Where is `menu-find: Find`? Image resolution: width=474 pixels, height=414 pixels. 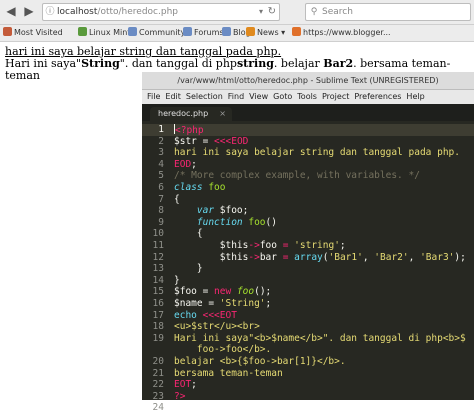 menu-find: Find is located at coordinates (236, 97).